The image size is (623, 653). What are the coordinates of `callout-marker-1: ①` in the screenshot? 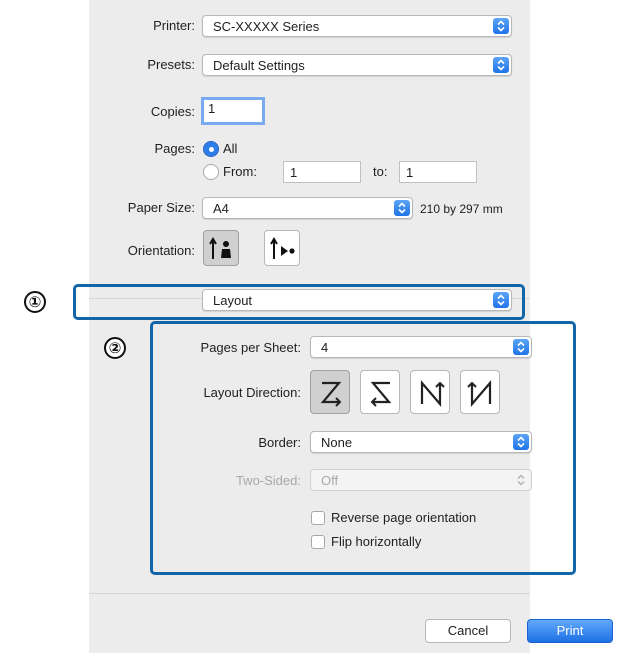 It's located at (35, 302).